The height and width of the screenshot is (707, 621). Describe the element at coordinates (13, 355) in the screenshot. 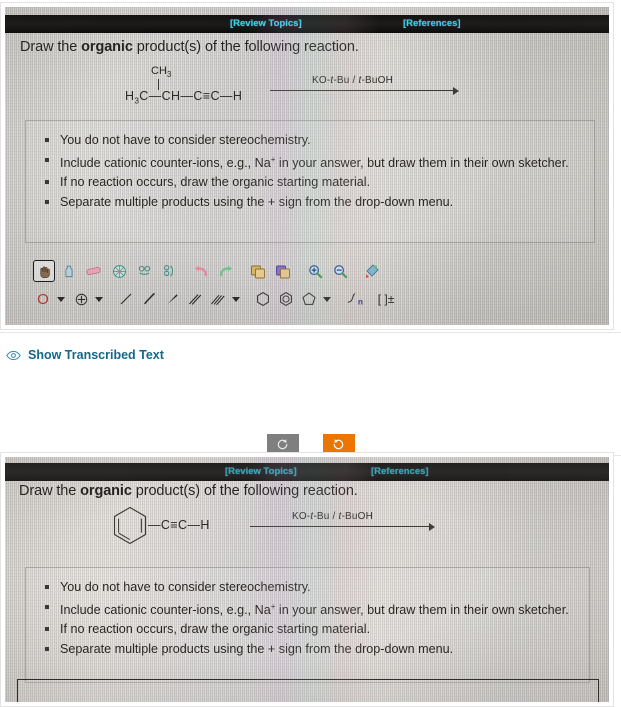

I see `eye-icon` at that location.